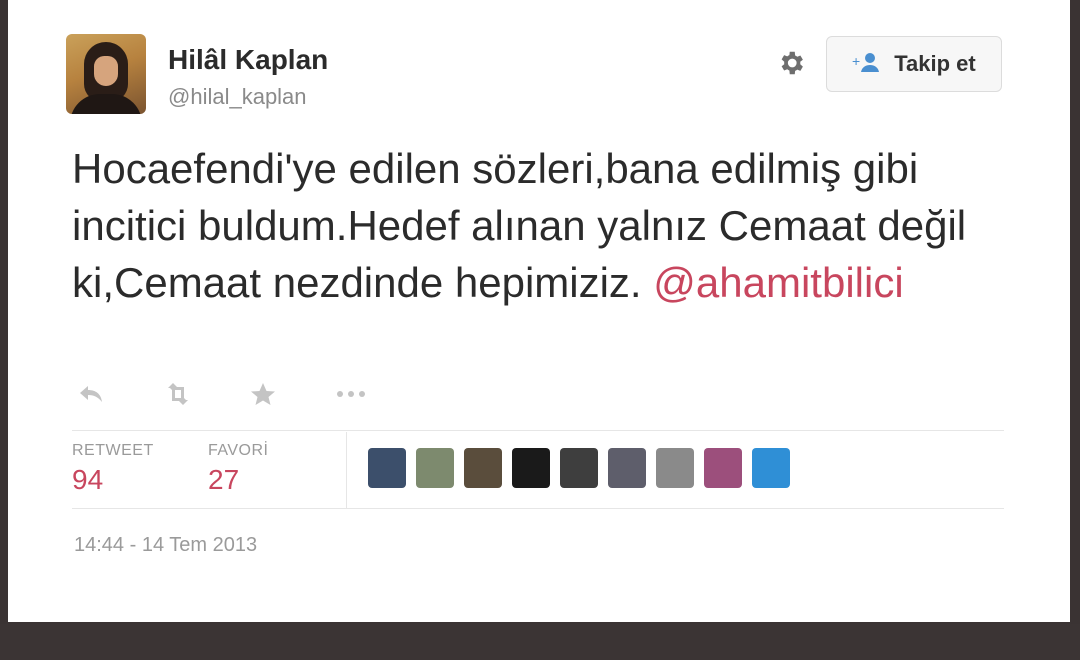 This screenshot has height=660, width=1080. Describe the element at coordinates (935, 63) in the screenshot. I see `follow-label: Takip et` at that location.